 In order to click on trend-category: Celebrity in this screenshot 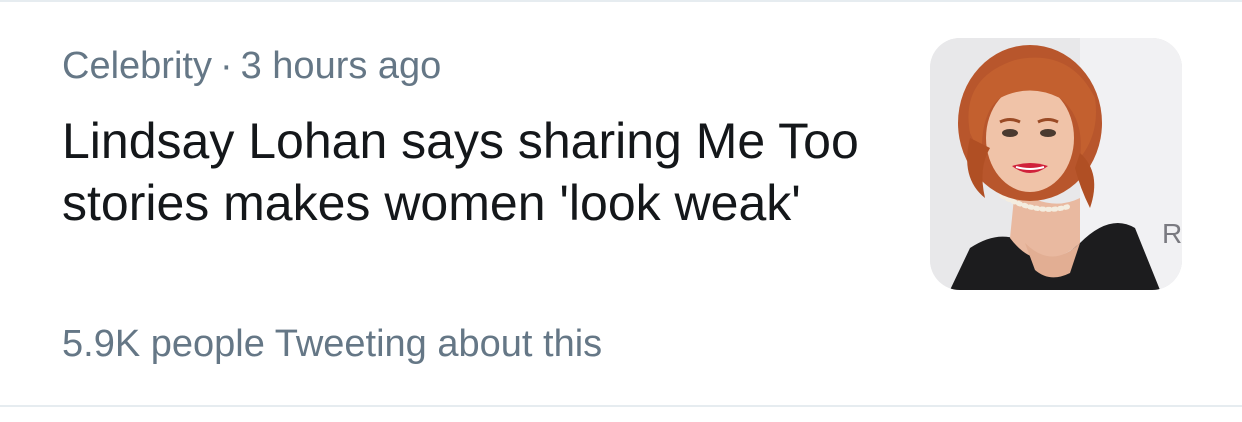, I will do `click(137, 66)`.